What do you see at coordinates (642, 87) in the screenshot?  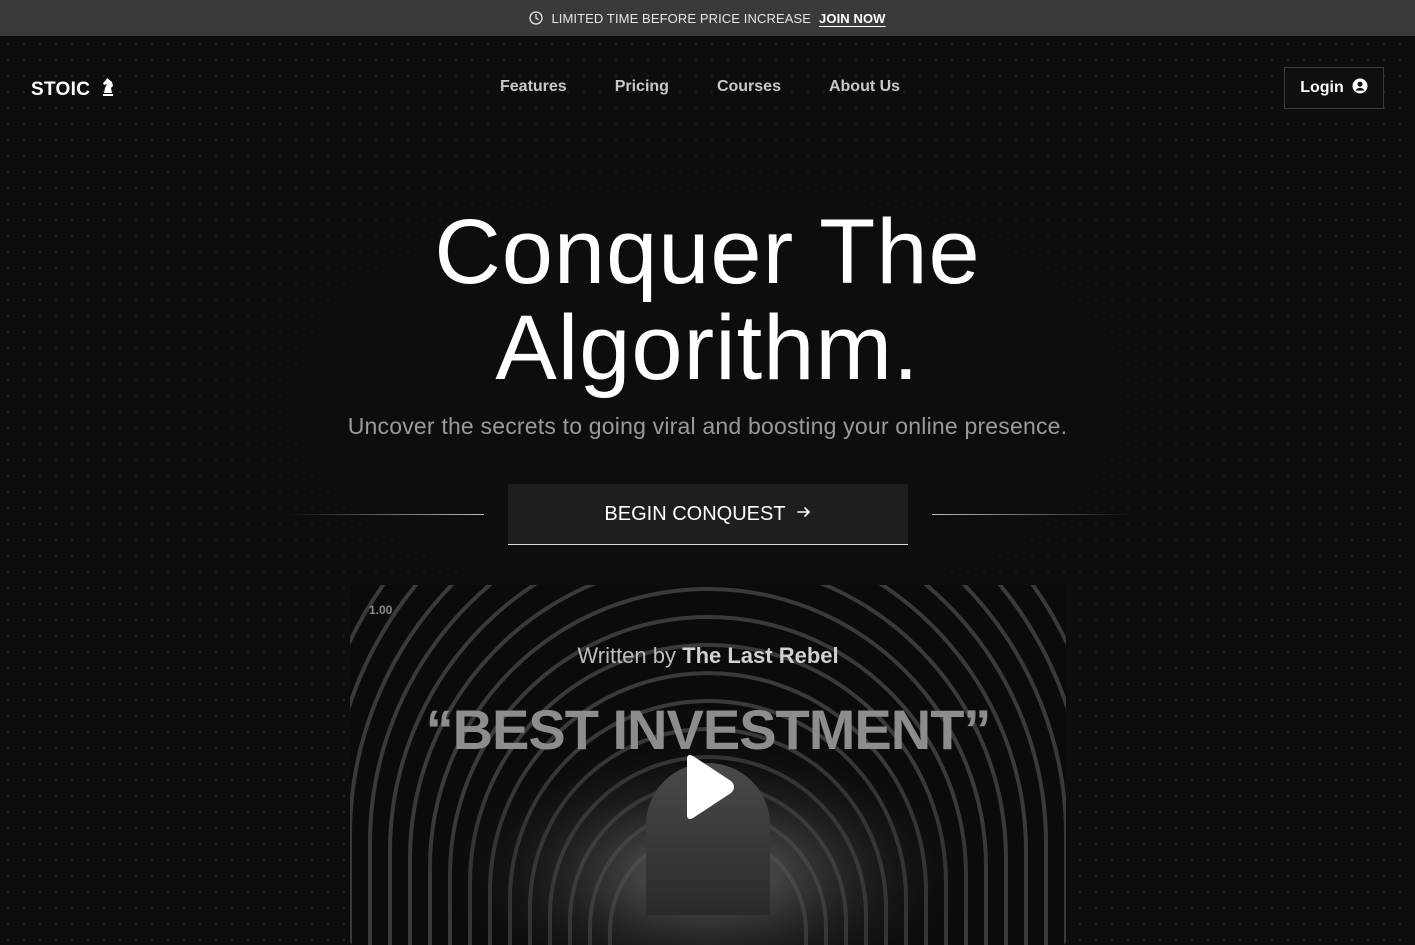 I see `nav-item-pricing: Pricing` at bounding box center [642, 87].